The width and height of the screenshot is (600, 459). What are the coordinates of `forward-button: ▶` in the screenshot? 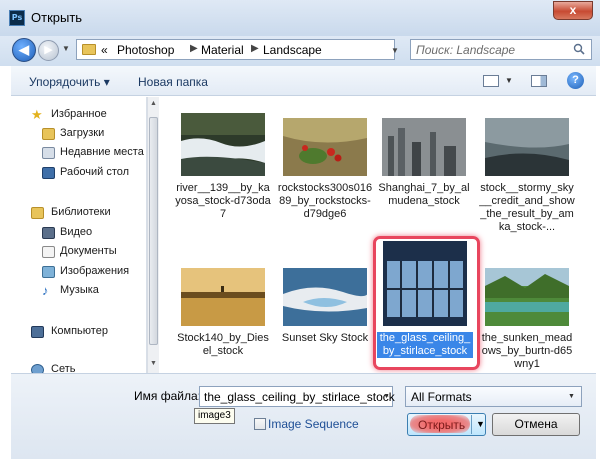 It's located at (48, 50).